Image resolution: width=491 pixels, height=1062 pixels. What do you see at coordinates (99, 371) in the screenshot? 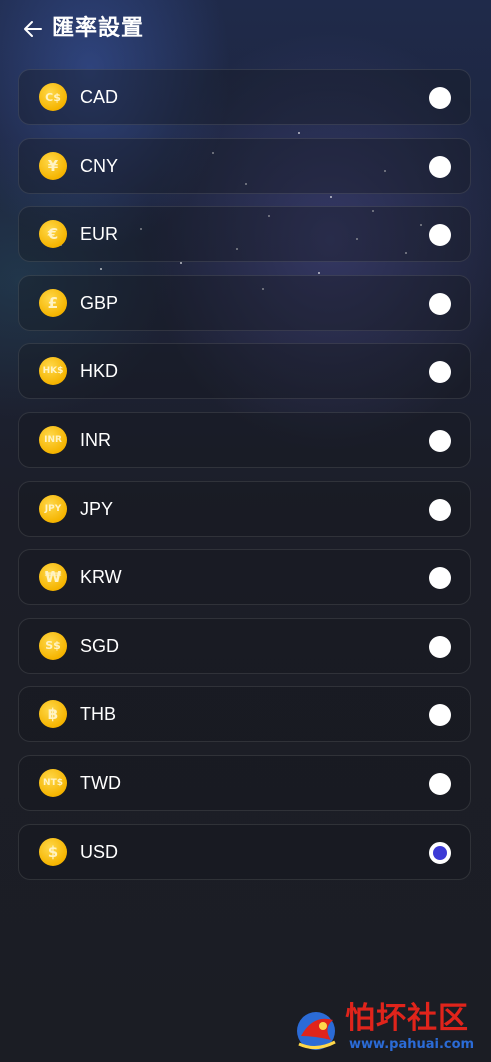
I see `currency-code: HKD` at bounding box center [99, 371].